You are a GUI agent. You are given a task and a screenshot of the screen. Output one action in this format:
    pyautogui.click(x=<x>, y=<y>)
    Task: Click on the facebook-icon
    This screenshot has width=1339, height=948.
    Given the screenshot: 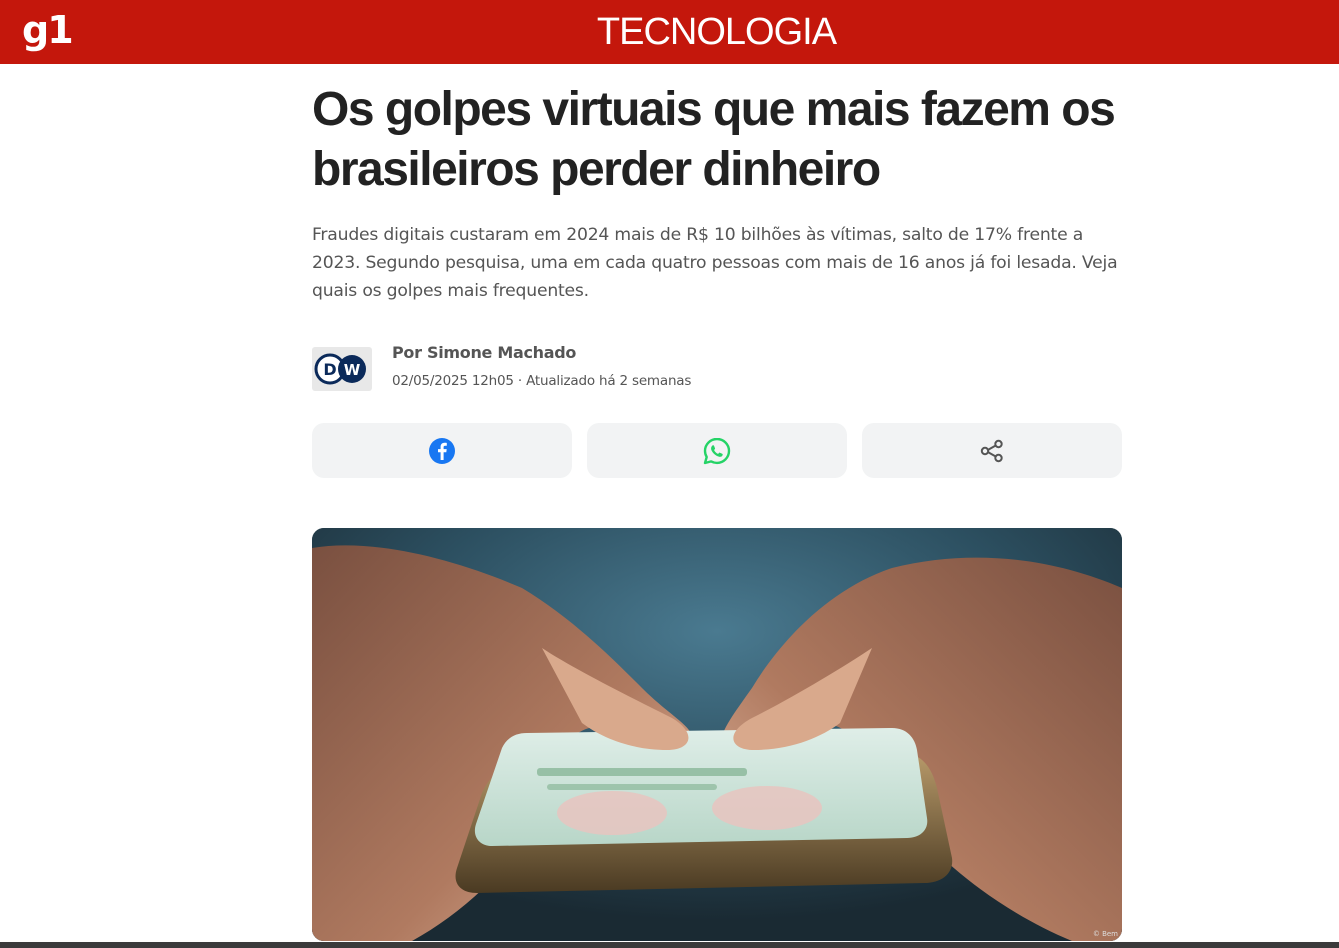 What is the action you would take?
    pyautogui.click(x=442, y=450)
    